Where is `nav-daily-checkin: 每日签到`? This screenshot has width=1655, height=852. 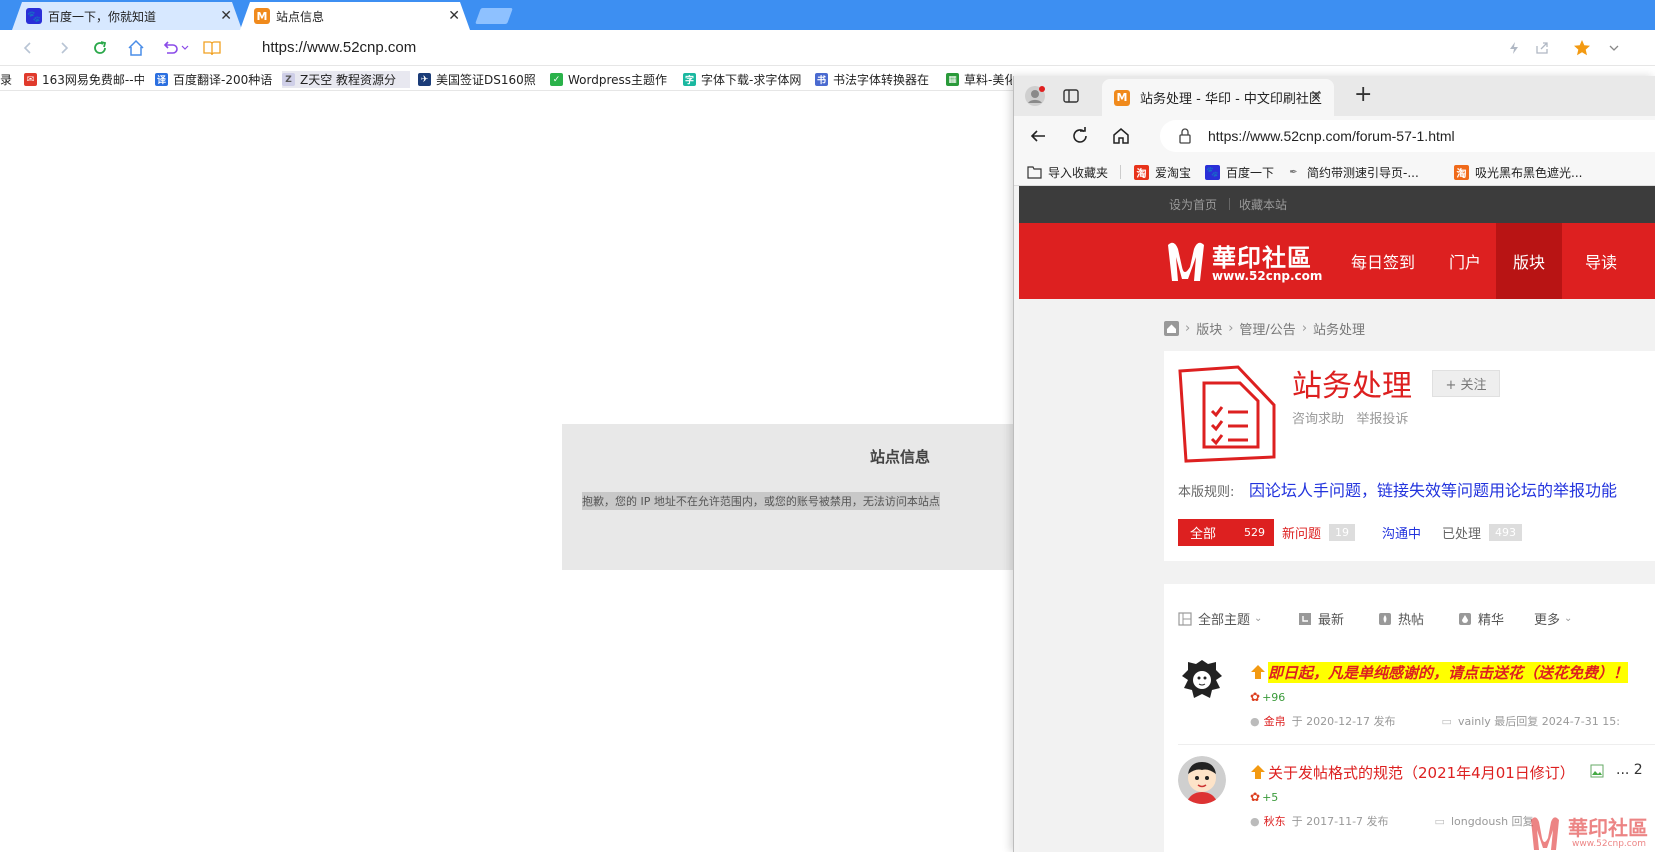 nav-daily-checkin: 每日签到 is located at coordinates (1383, 261).